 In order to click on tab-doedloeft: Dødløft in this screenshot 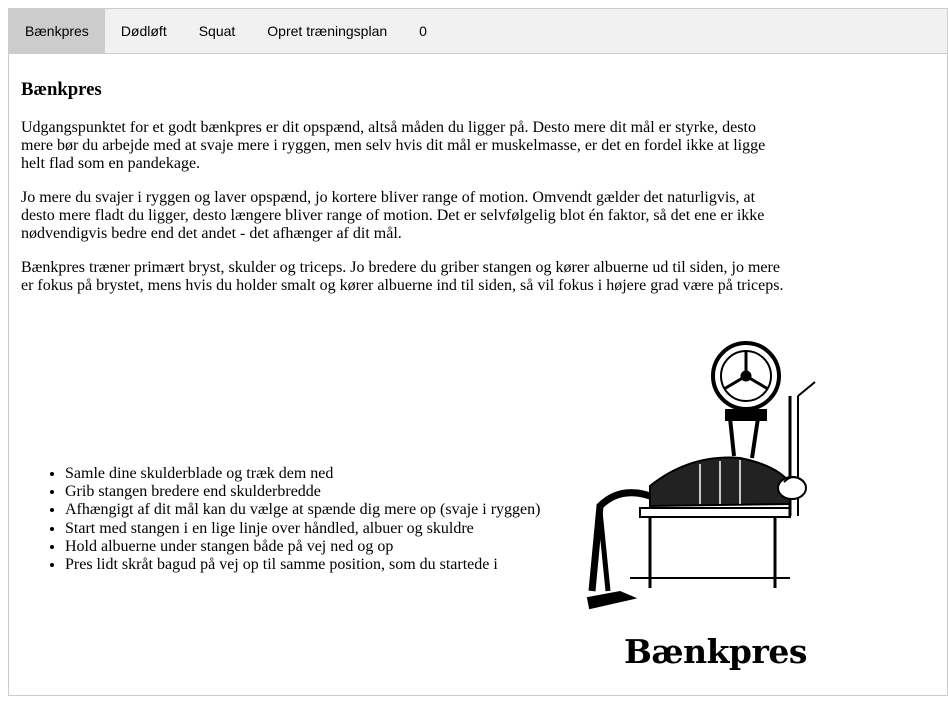, I will do `click(144, 31)`.